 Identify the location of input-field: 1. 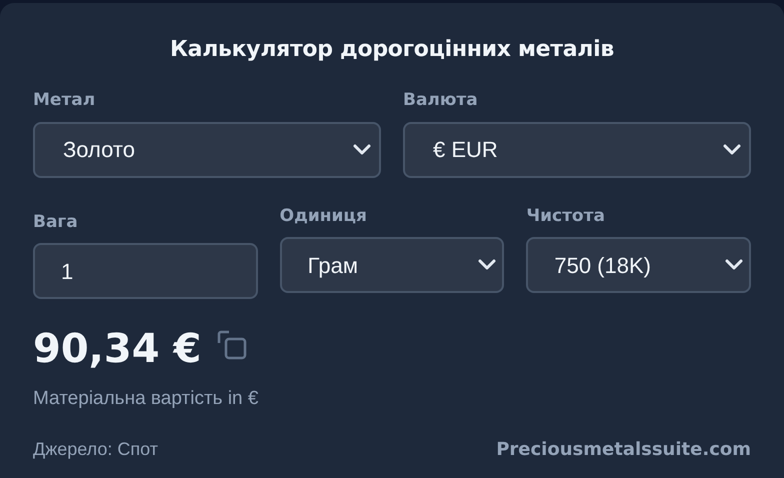
(145, 271).